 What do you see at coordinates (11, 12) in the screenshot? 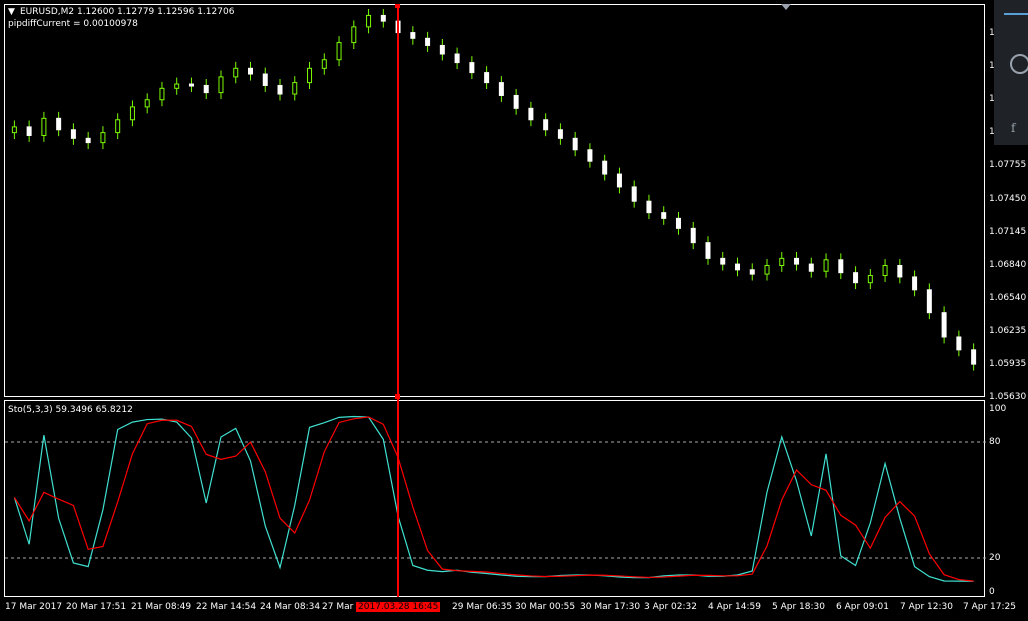
I see `collapse-icon: ▼` at bounding box center [11, 12].